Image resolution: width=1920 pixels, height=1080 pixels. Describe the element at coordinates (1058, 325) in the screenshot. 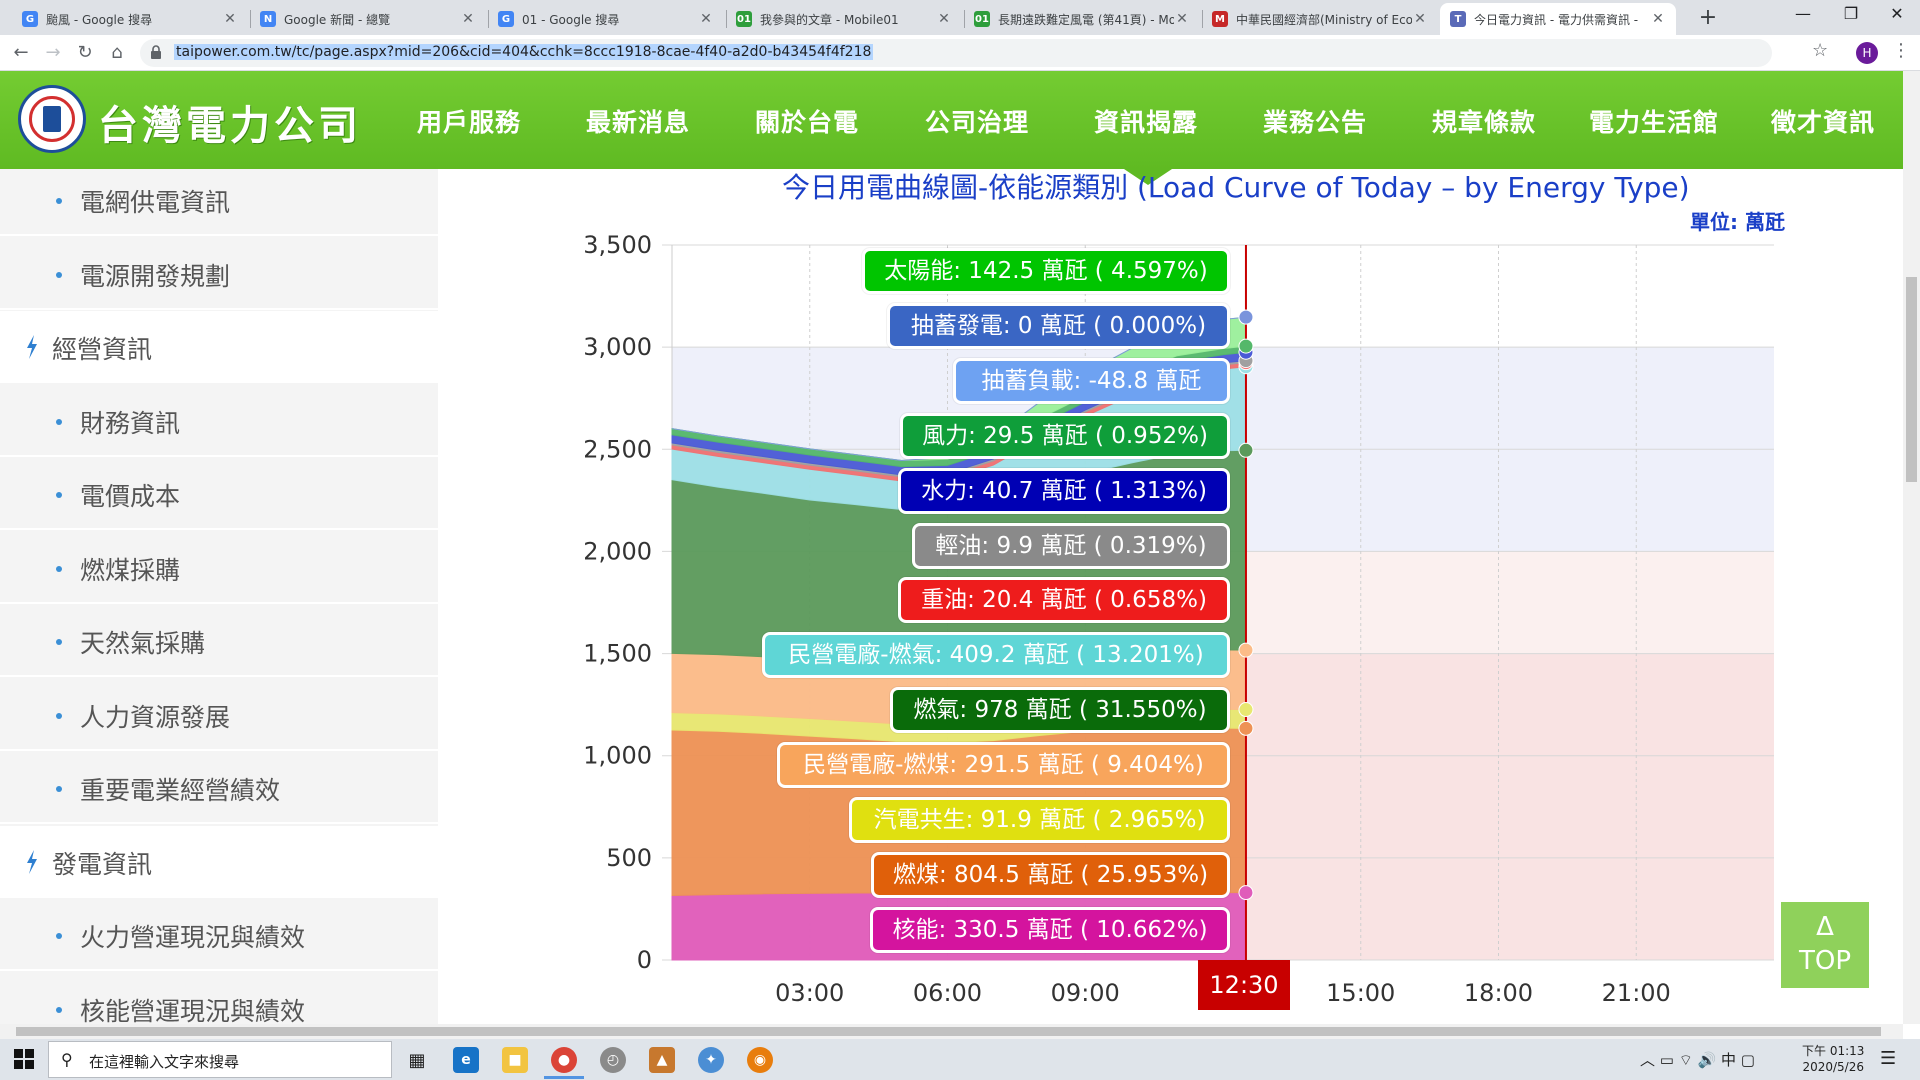

I see `series-tooltip: 抽蓄發電: 0 萬瓩 ( 0.000%)` at that location.